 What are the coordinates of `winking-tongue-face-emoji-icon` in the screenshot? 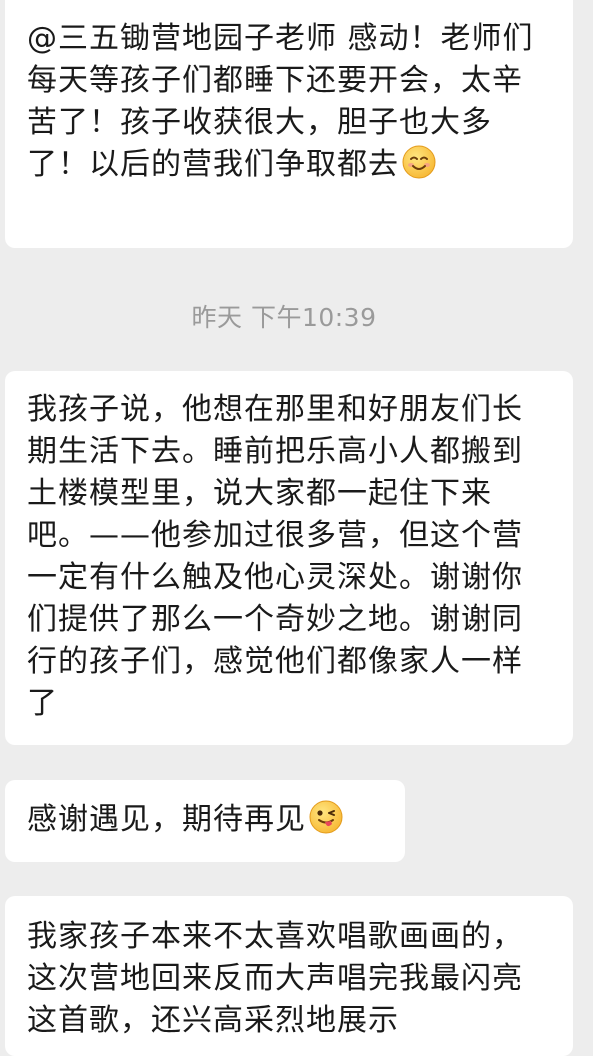 It's located at (326, 817).